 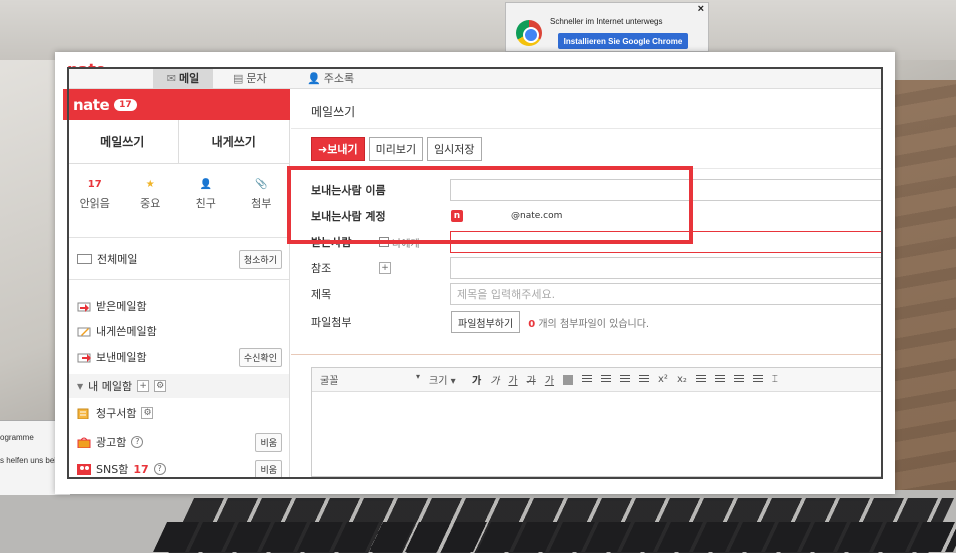 What do you see at coordinates (666, 242) in the screenshot?
I see `recipient-input` at bounding box center [666, 242].